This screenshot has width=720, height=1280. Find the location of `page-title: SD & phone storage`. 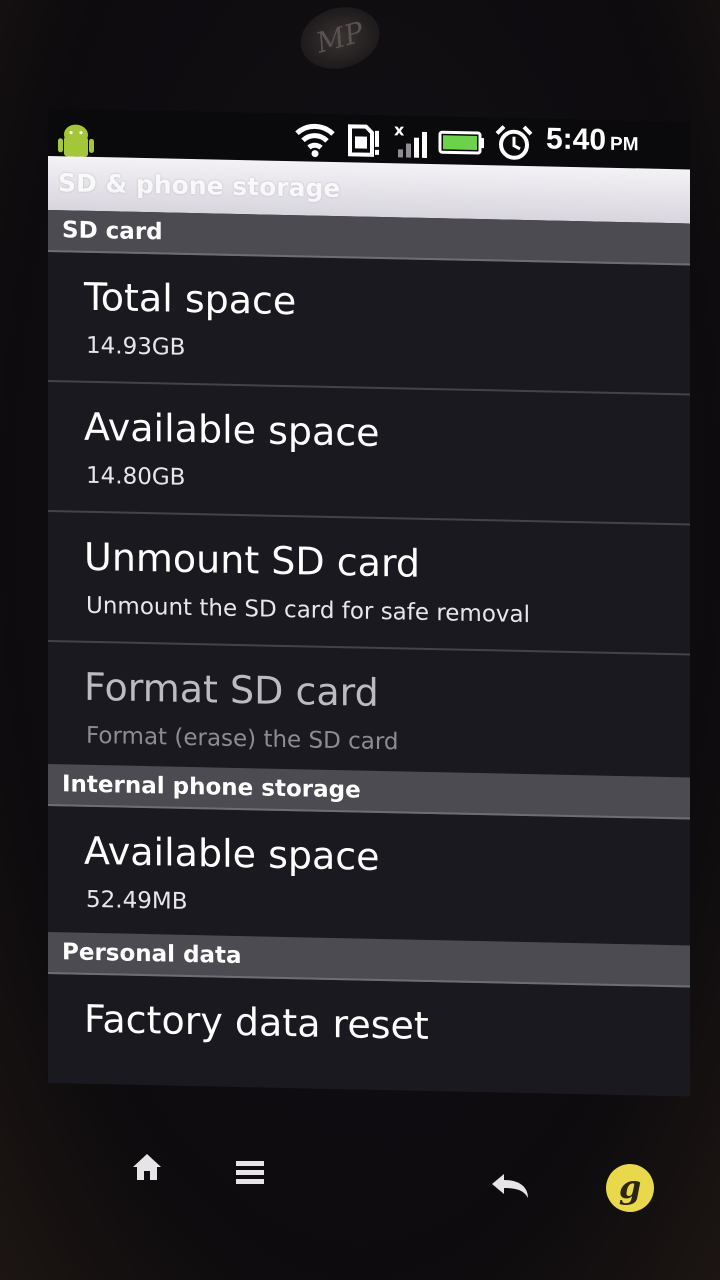

page-title: SD & phone storage is located at coordinates (199, 186).